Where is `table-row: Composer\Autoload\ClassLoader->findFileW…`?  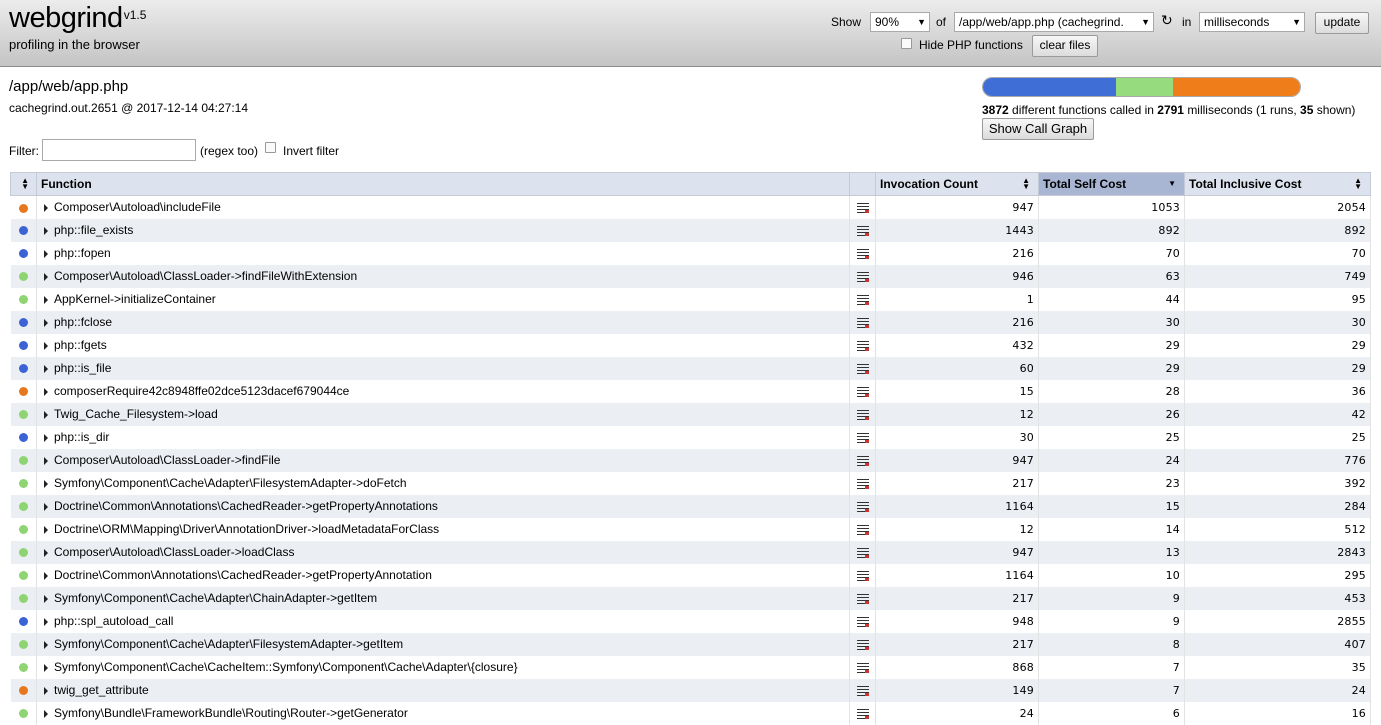 table-row: Composer\Autoload\ClassLoader->findFileW… is located at coordinates (690, 276).